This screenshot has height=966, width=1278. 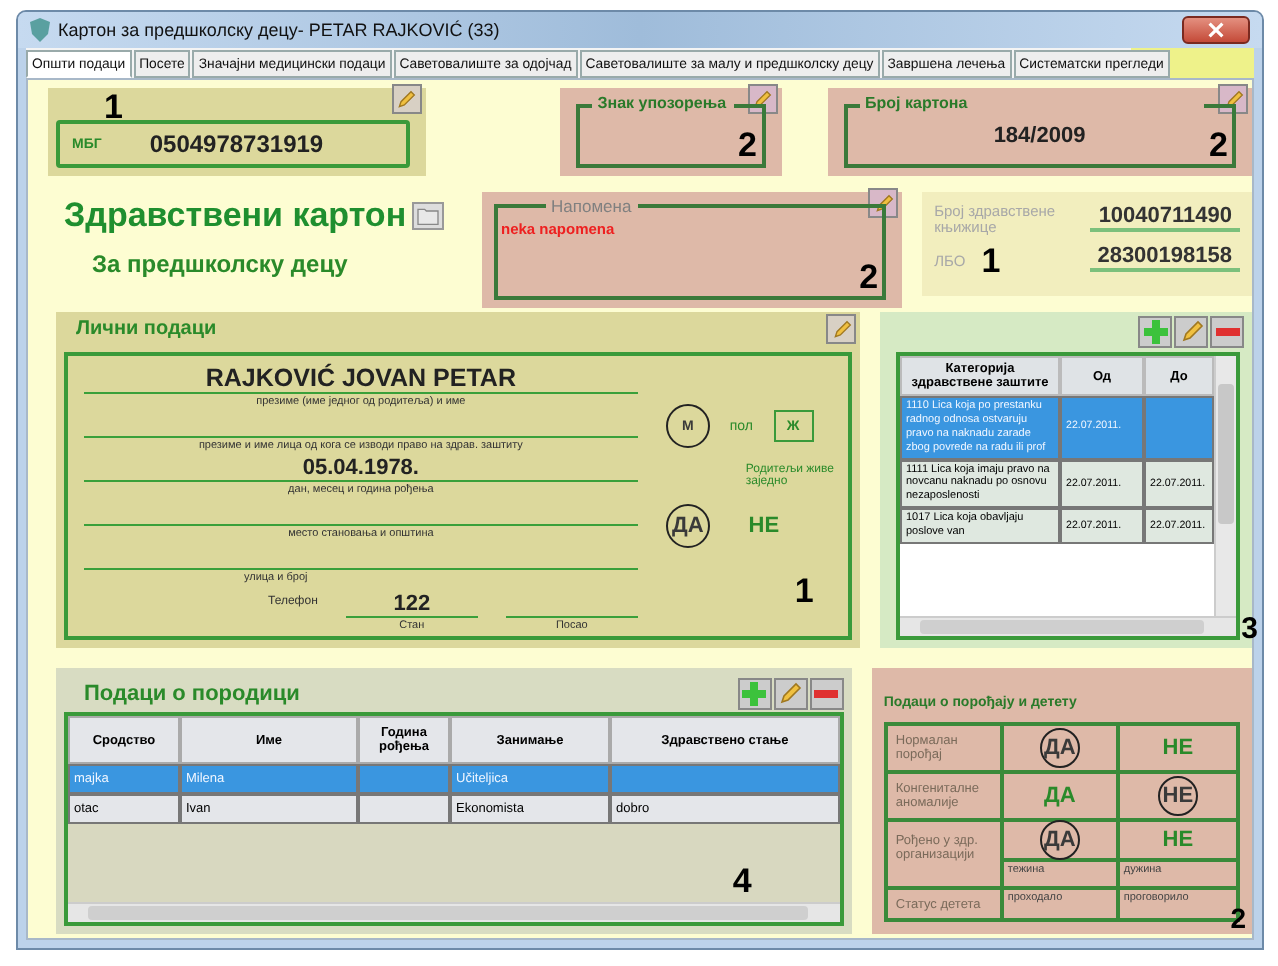 What do you see at coordinates (1165, 218) in the screenshot?
I see `field-value: 10040711490` at bounding box center [1165, 218].